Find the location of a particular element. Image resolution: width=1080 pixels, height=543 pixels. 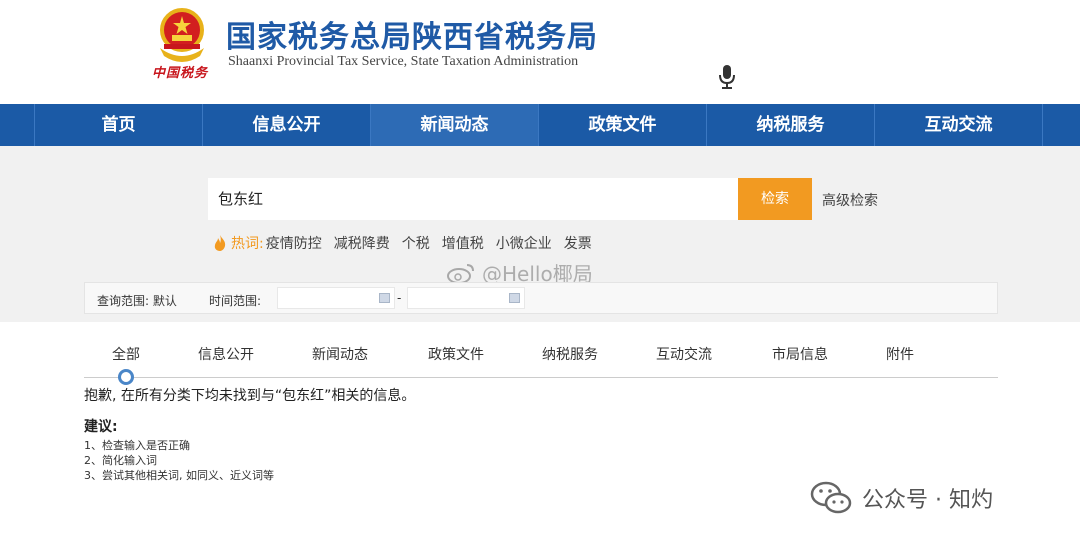

tip-item: 3、尝试其他相关词, 如同义、近义词等 is located at coordinates (179, 475).